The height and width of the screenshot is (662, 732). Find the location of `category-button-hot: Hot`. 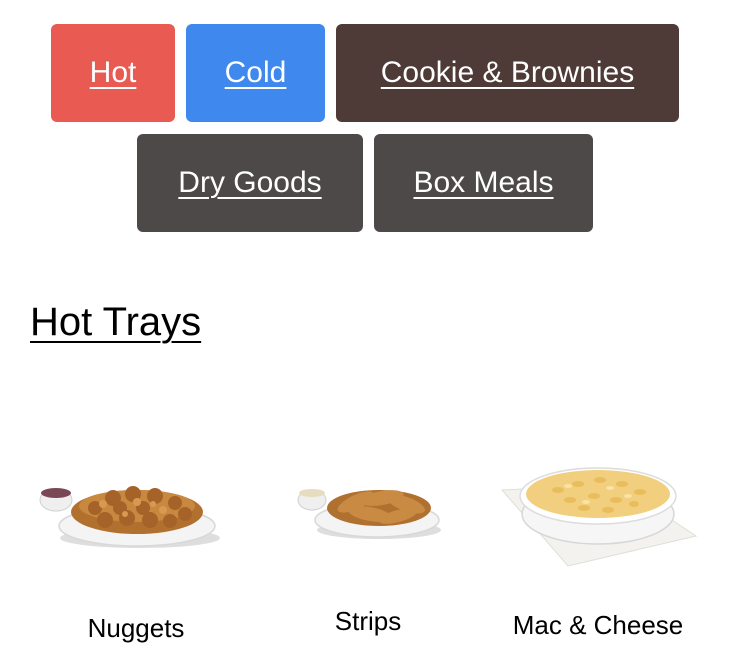

category-button-hot: Hot is located at coordinates (113, 73).